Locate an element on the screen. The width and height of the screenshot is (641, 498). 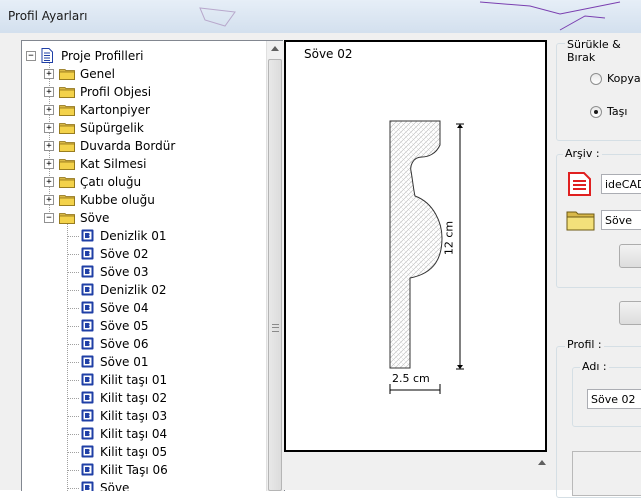
profile-shape is located at coordinates (416, 244).